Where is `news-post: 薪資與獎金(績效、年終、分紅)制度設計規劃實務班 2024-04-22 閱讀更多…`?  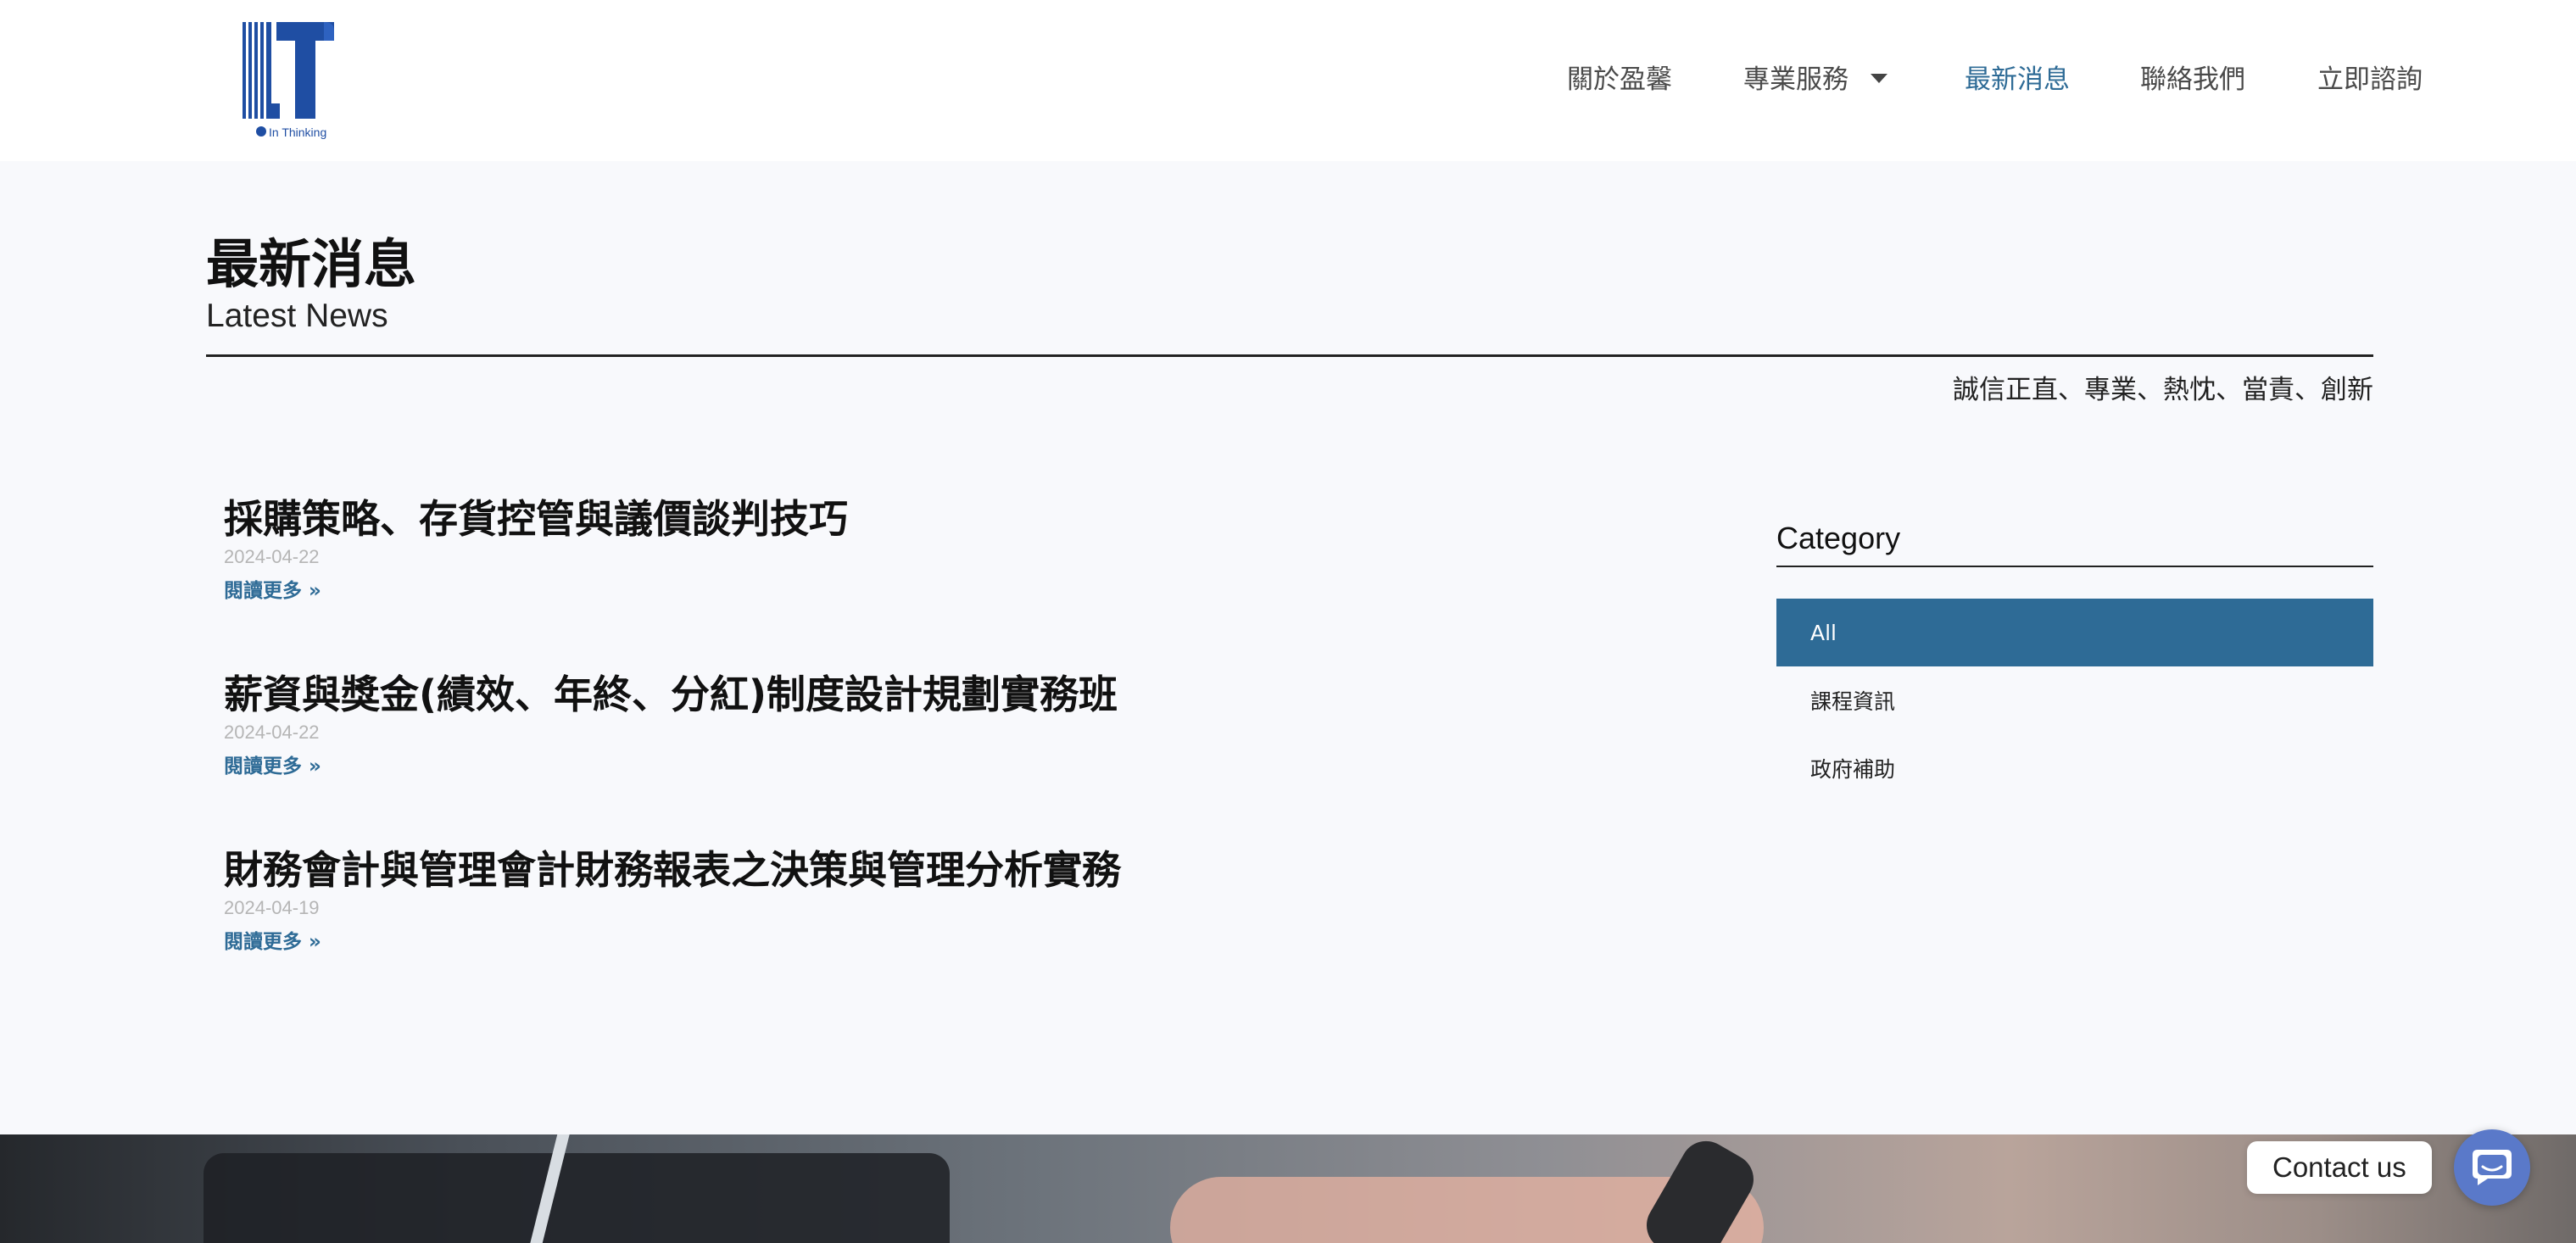 news-post: 薪資與獎金(績效、年終、分紅)制度設計規劃實務班 2024-04-22 閱讀更多… is located at coordinates (671, 725).